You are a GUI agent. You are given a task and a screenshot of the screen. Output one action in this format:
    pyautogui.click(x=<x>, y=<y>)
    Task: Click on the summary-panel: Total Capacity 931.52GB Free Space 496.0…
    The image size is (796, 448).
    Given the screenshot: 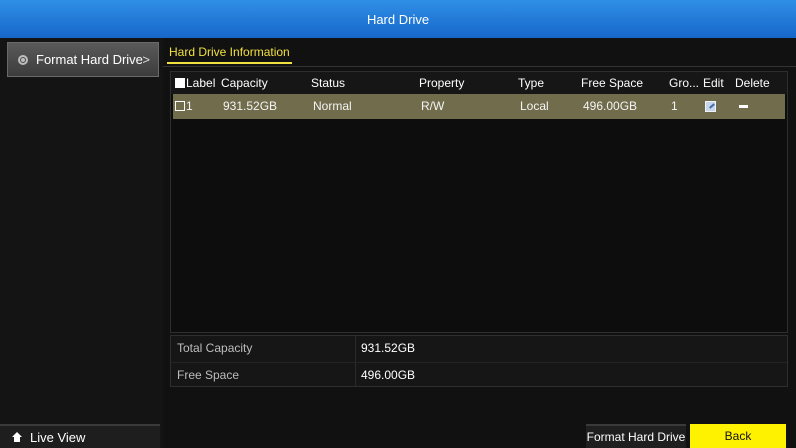 What is the action you would take?
    pyautogui.click(x=479, y=361)
    